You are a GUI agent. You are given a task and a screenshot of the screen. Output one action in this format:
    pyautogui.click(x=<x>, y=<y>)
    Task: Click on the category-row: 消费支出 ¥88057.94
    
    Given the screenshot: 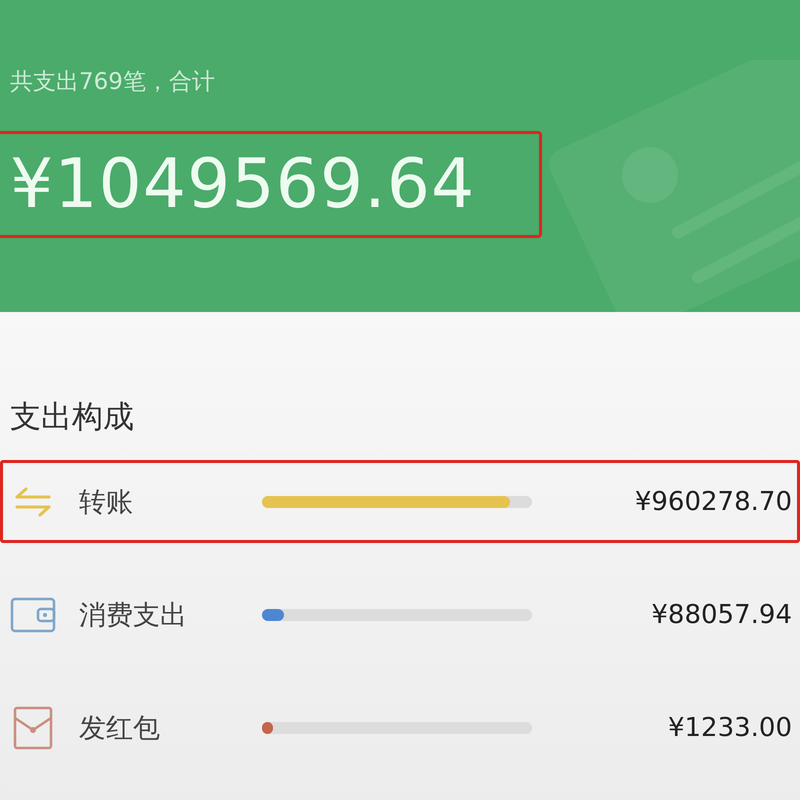 What is the action you would take?
    pyautogui.click(x=400, y=614)
    